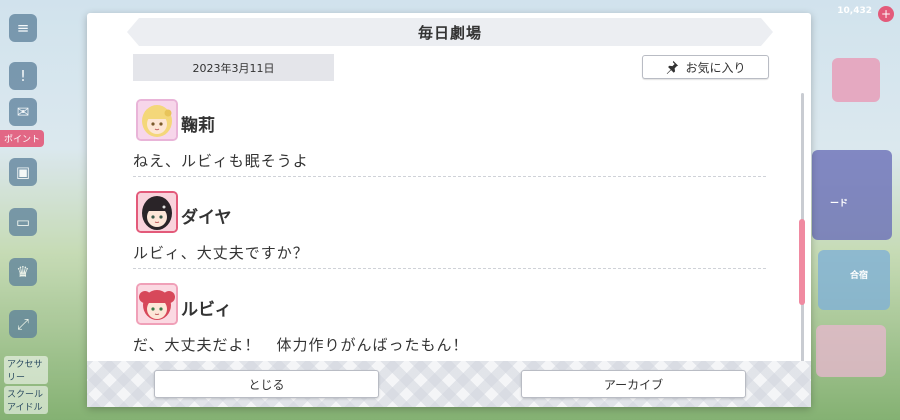  What do you see at coordinates (23, 272) in the screenshot?
I see `trophy-icon: ♛` at bounding box center [23, 272].